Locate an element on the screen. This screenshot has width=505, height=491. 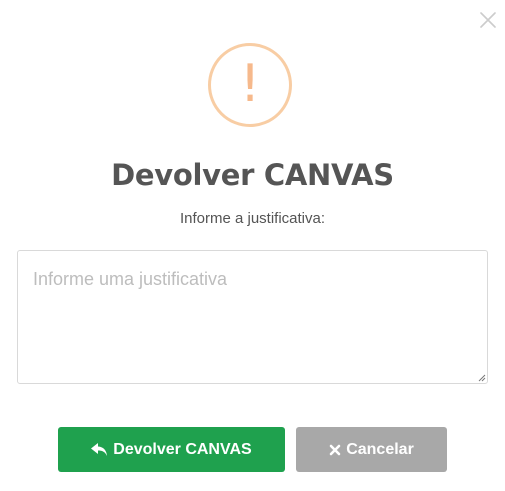
close-button is located at coordinates (488, 20).